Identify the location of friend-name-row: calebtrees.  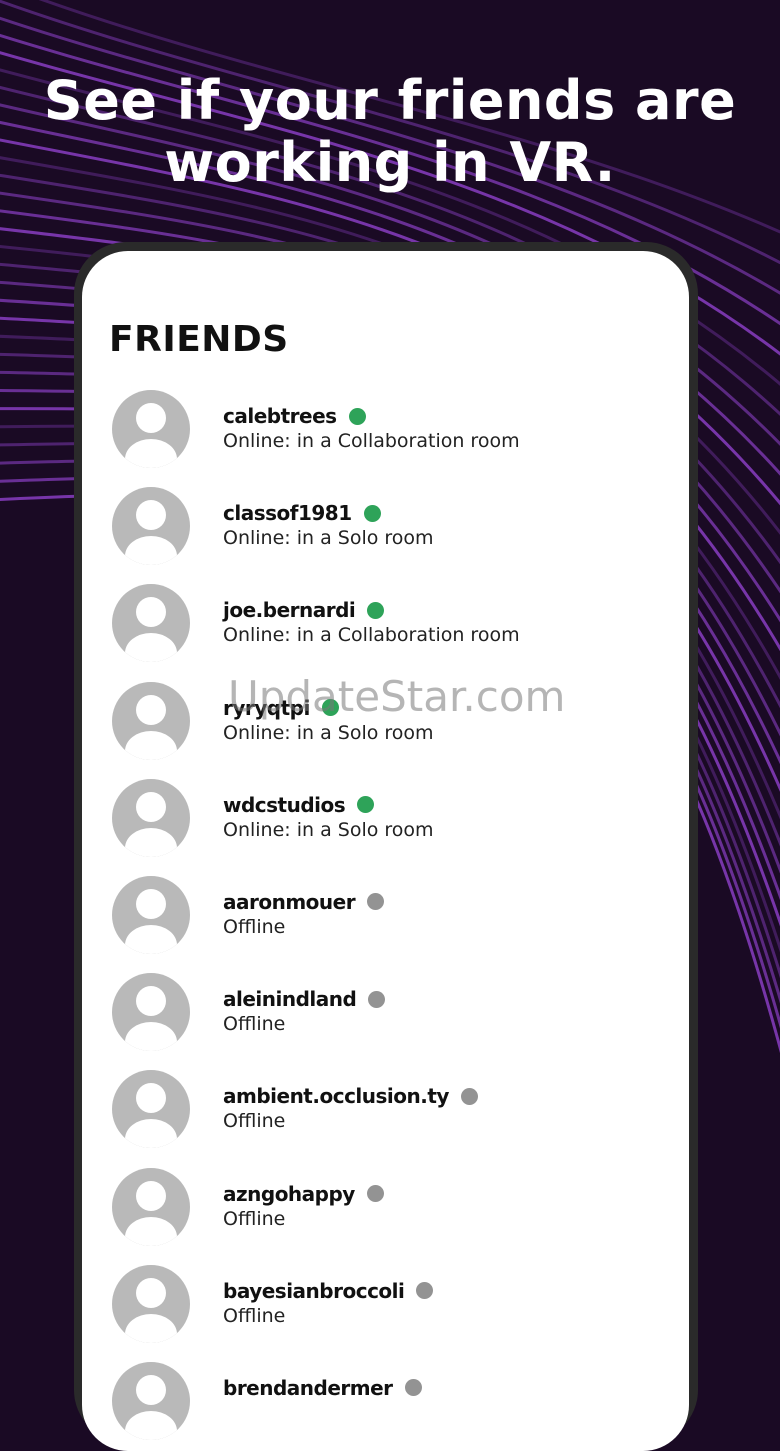
(294, 416).